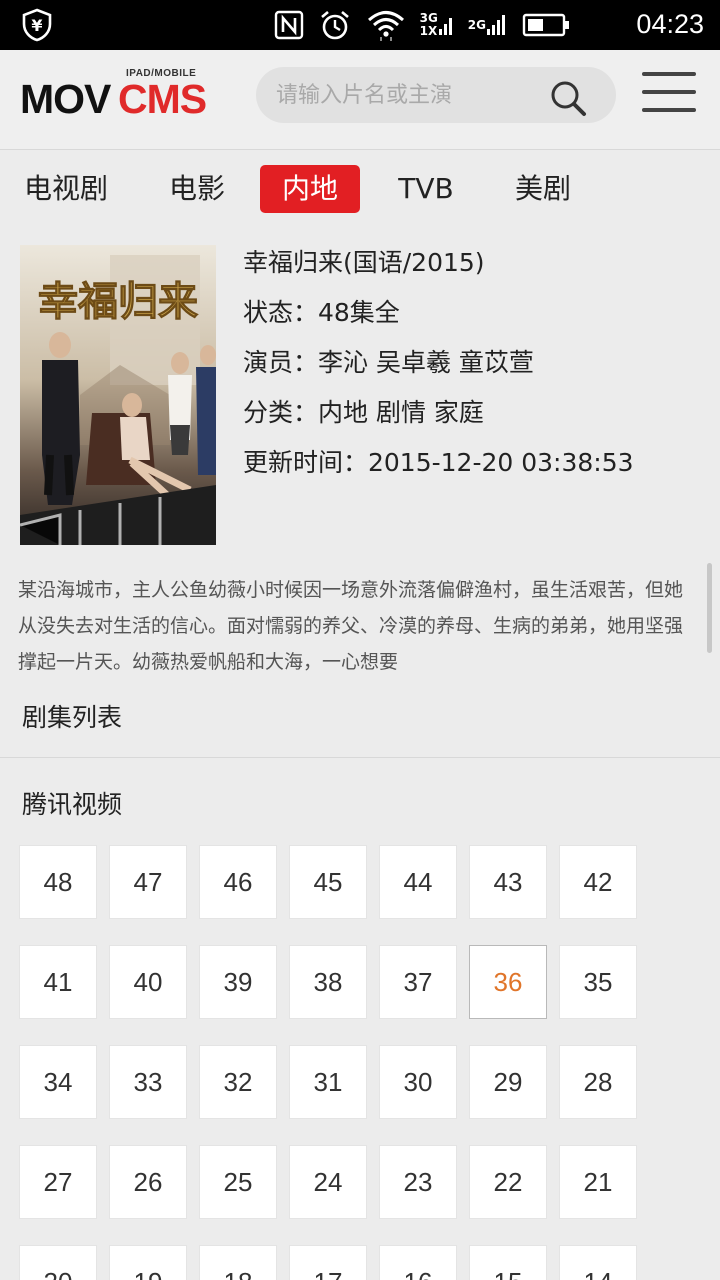 The width and height of the screenshot is (720, 1280). I want to click on logo-cms: CMS, so click(162, 99).